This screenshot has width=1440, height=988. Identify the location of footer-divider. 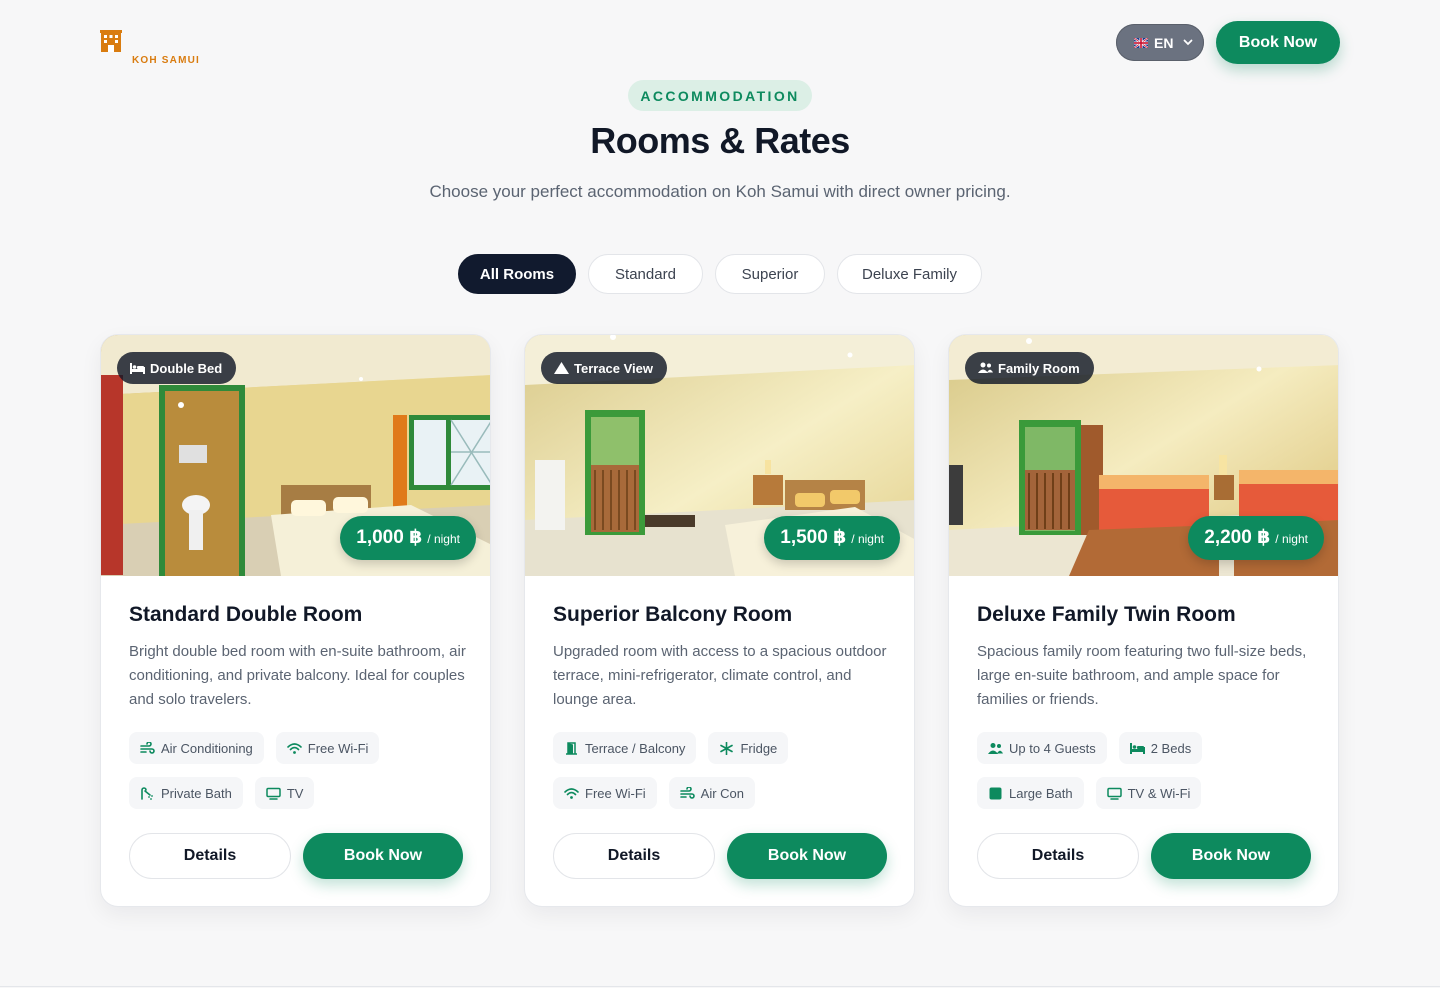
(720, 986).